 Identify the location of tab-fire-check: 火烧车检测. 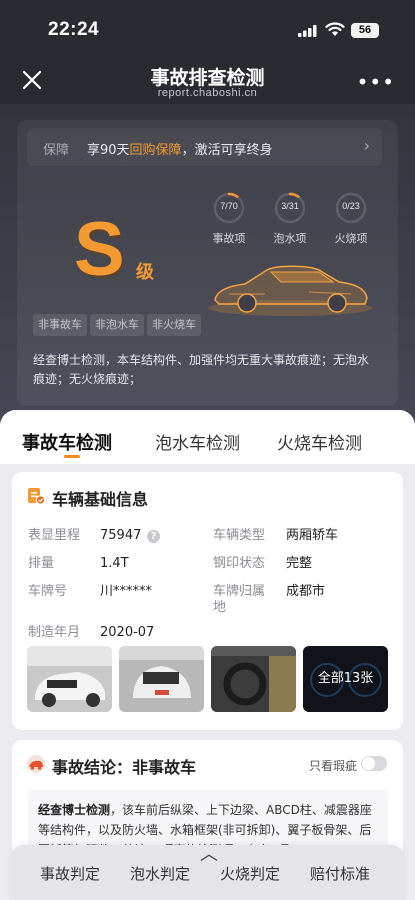
(319, 441).